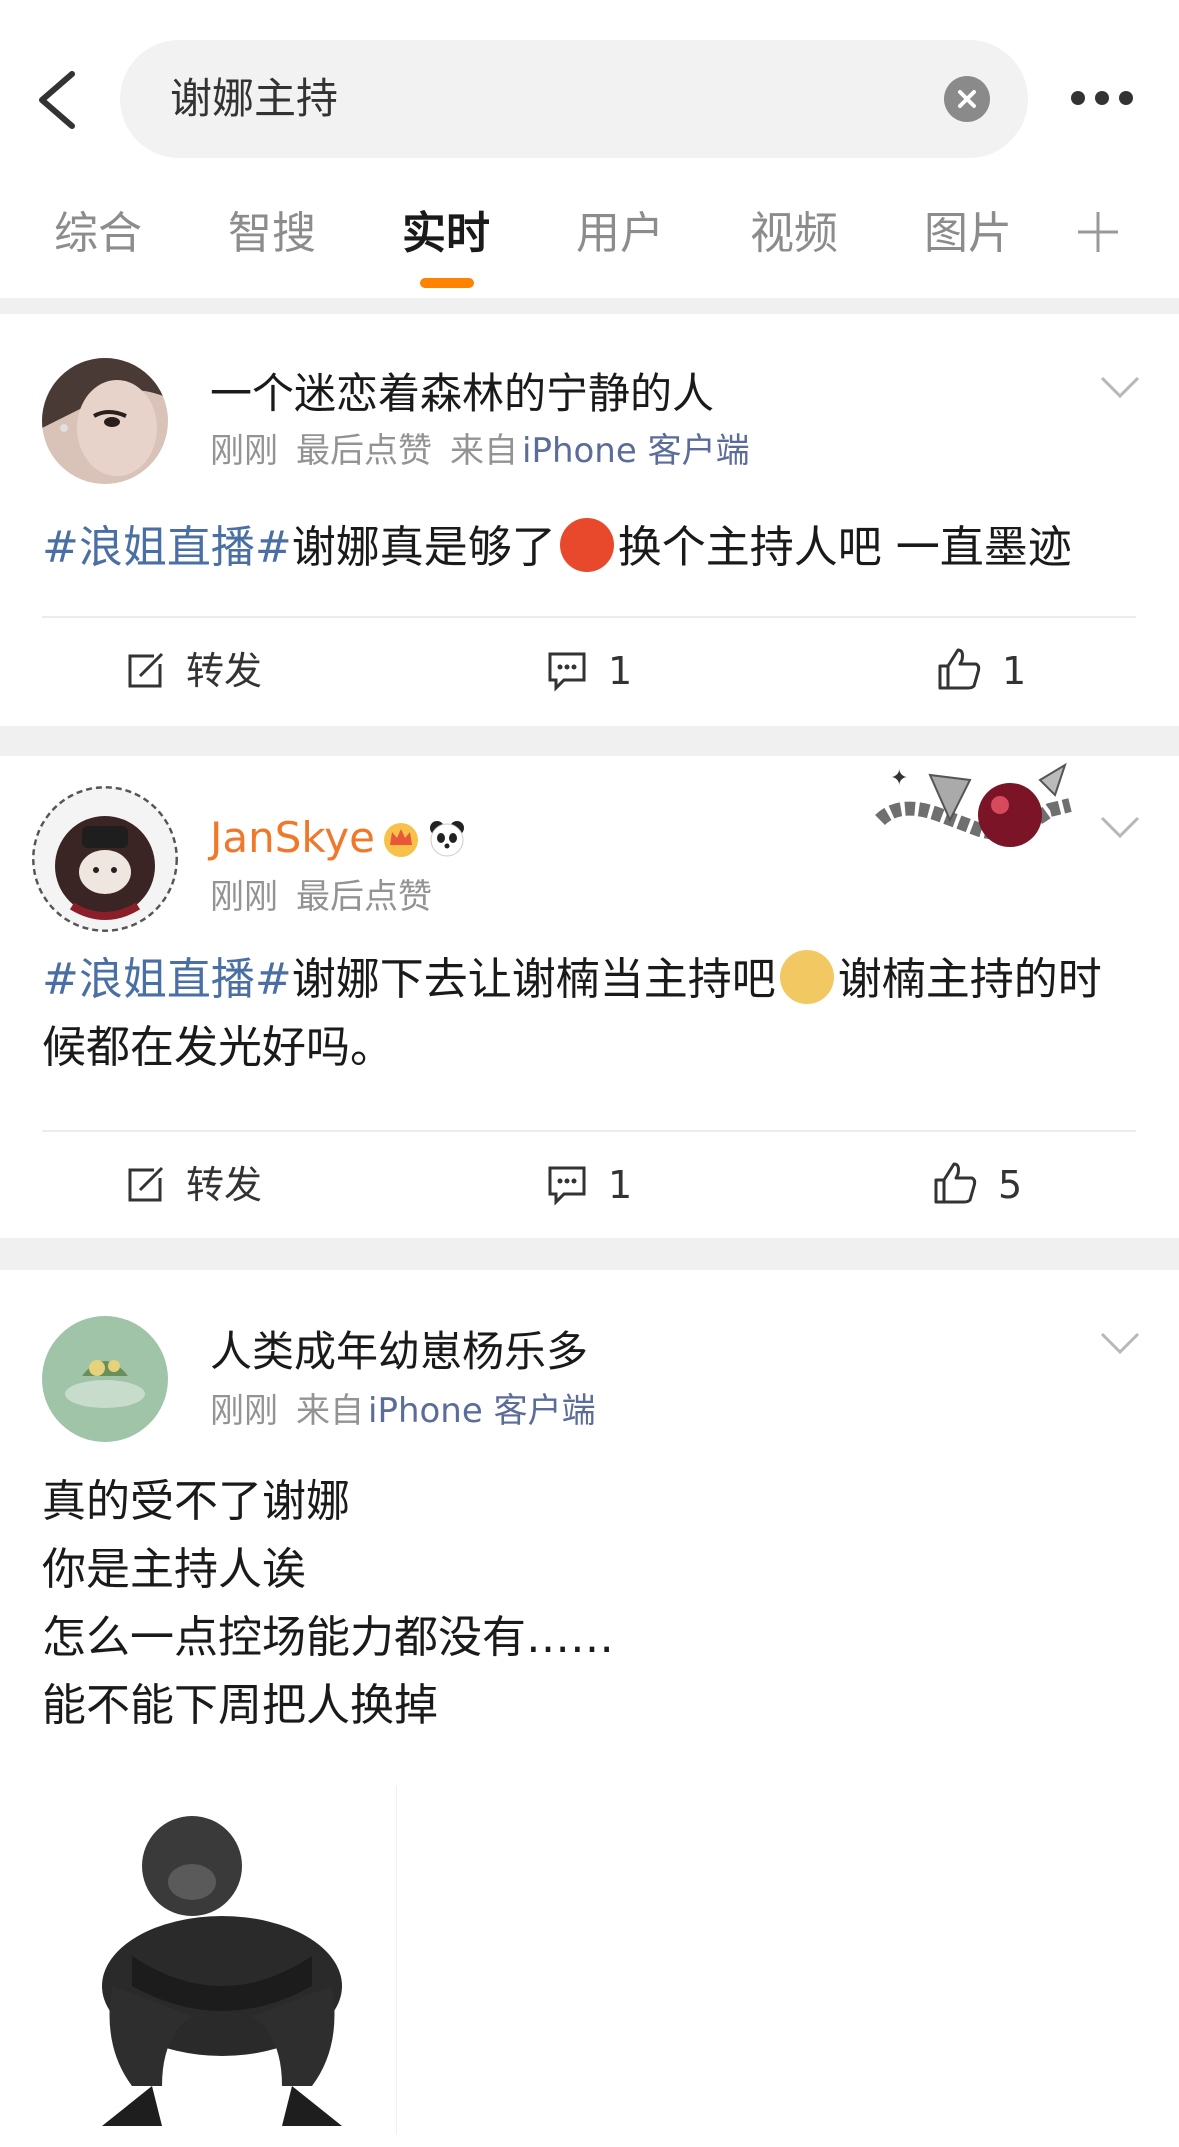 The height and width of the screenshot is (2147, 1179). What do you see at coordinates (254, 98) in the screenshot?
I see `search-query-text: 谢娜主持` at bounding box center [254, 98].